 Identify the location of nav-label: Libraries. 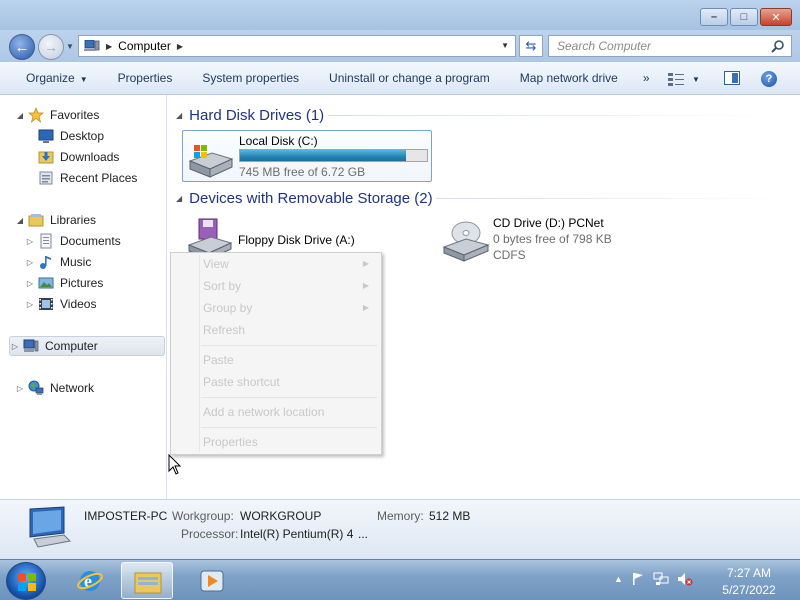
(73, 220).